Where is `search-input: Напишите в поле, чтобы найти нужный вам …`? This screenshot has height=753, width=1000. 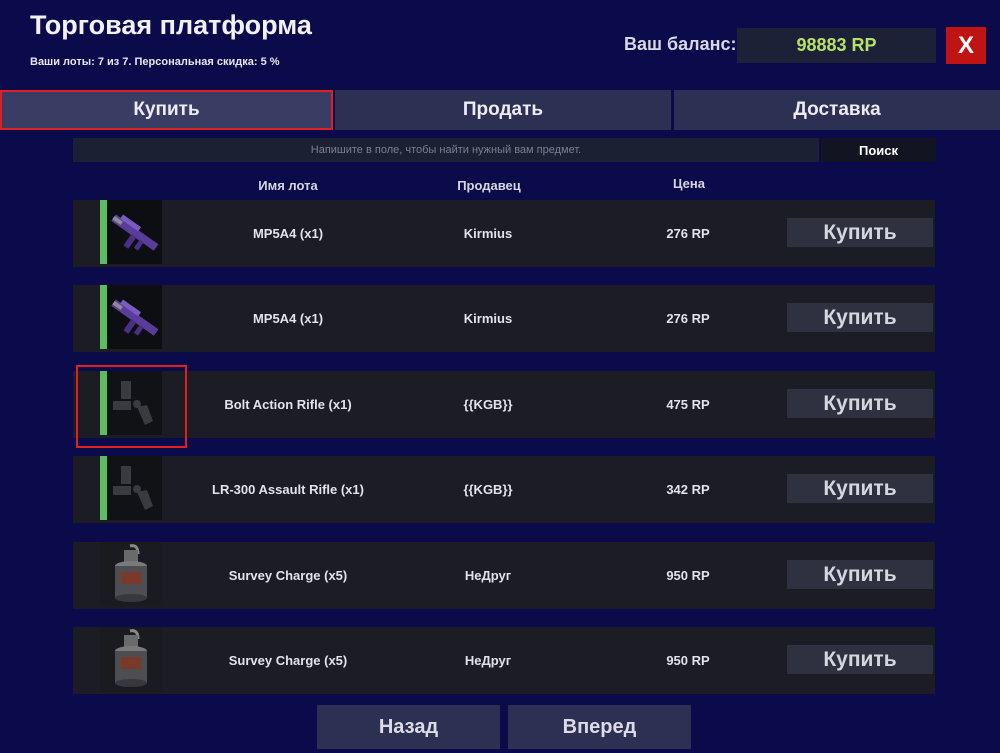 search-input: Напишите в поле, чтобы найти нужный вам … is located at coordinates (446, 150).